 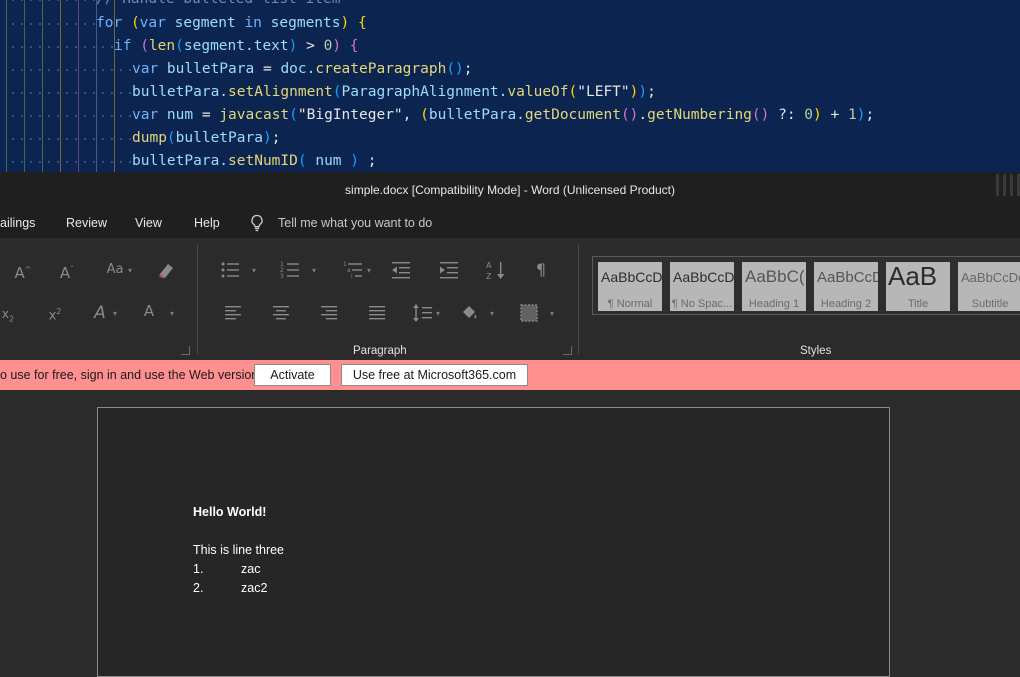 I want to click on style-subtitle: AaBbCcDc Subtitle, so click(x=989, y=286).